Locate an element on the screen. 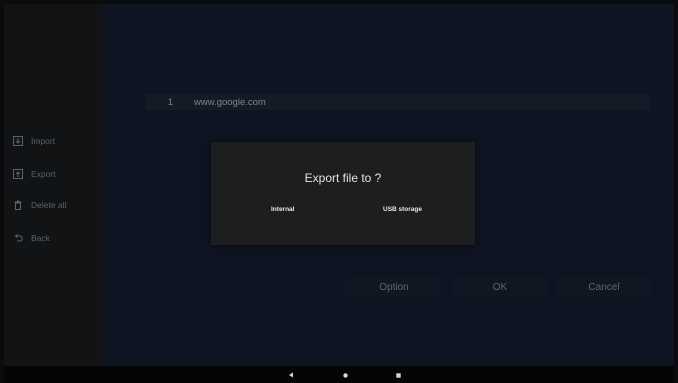 The image size is (678, 383). option-button: Option is located at coordinates (394, 287).